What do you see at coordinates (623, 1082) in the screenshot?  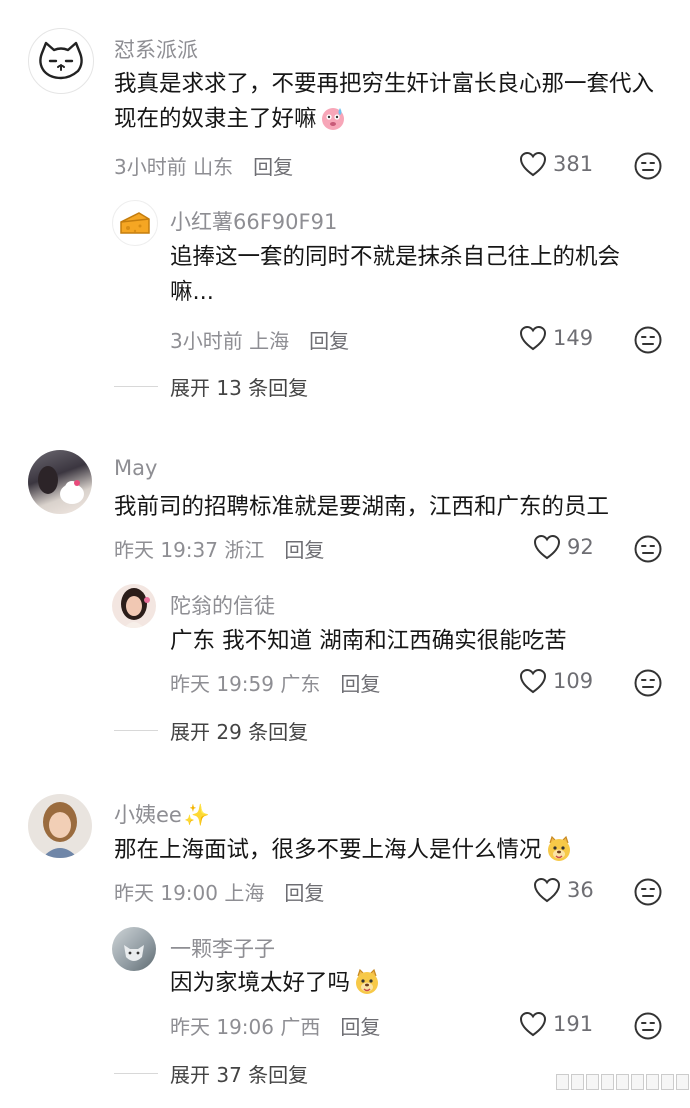 I see `watermark-mark` at bounding box center [623, 1082].